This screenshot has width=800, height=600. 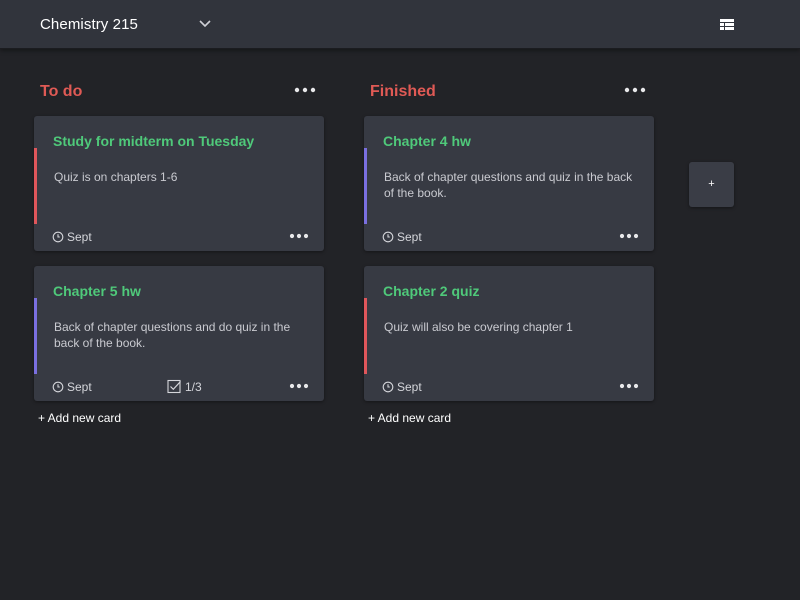 What do you see at coordinates (174, 386) in the screenshot?
I see `checkbox-icon` at bounding box center [174, 386].